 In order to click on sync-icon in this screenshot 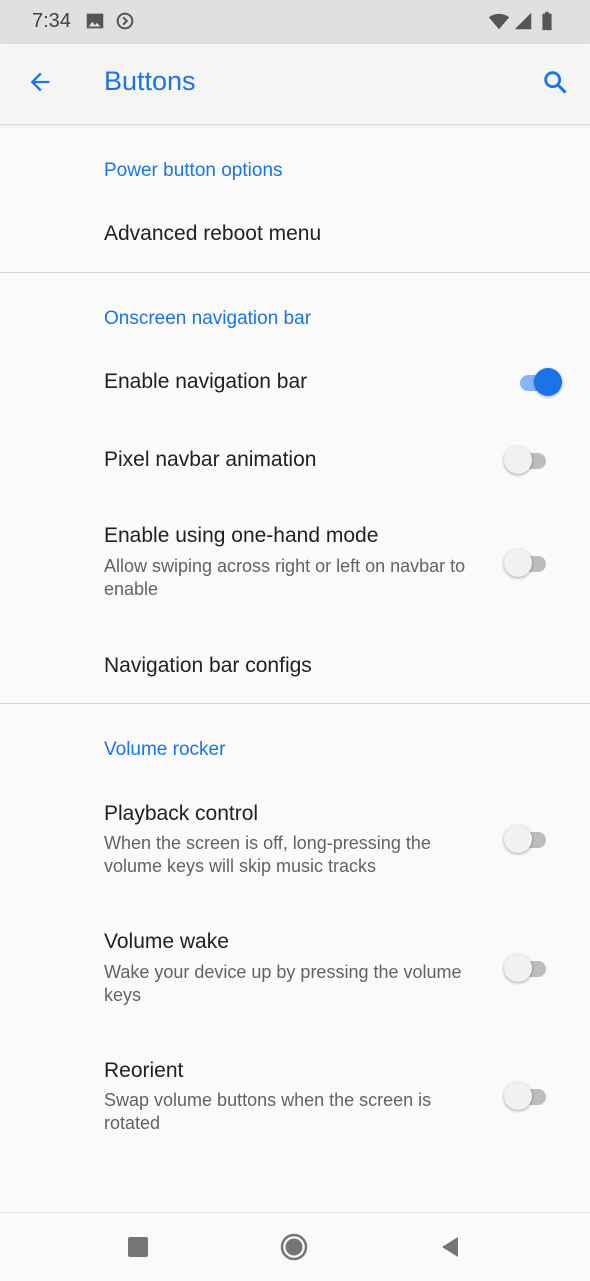, I will do `click(125, 21)`.